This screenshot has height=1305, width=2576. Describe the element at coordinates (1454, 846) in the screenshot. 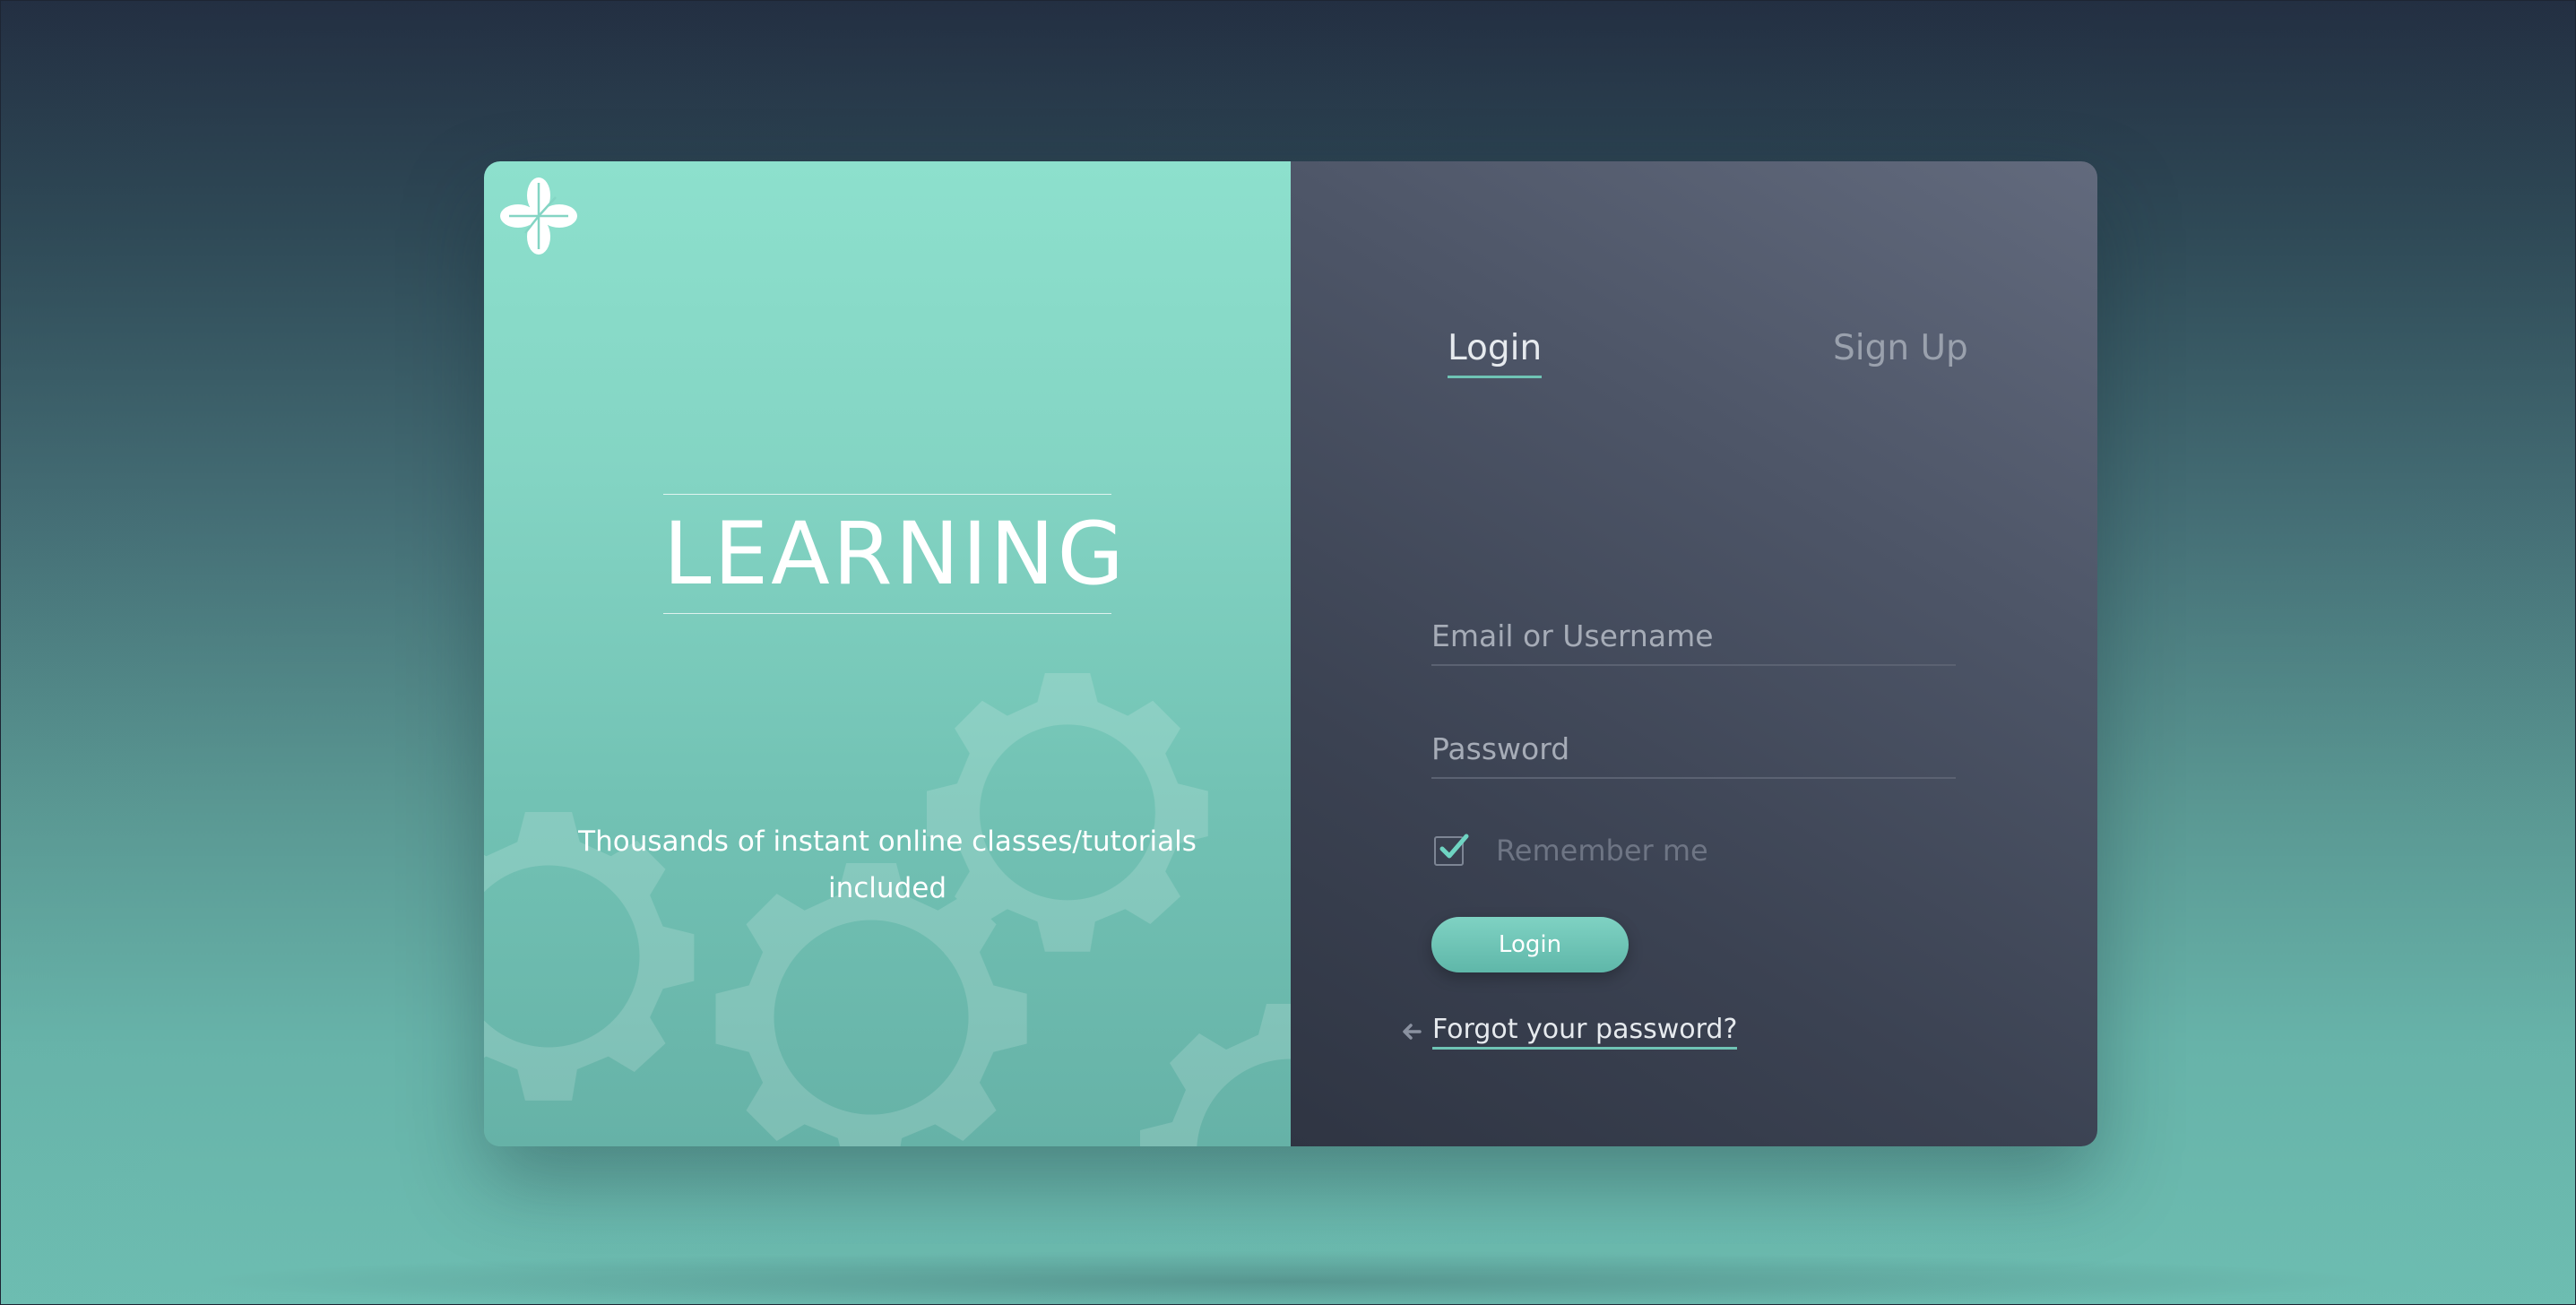

I see `checkmark-icon` at that location.